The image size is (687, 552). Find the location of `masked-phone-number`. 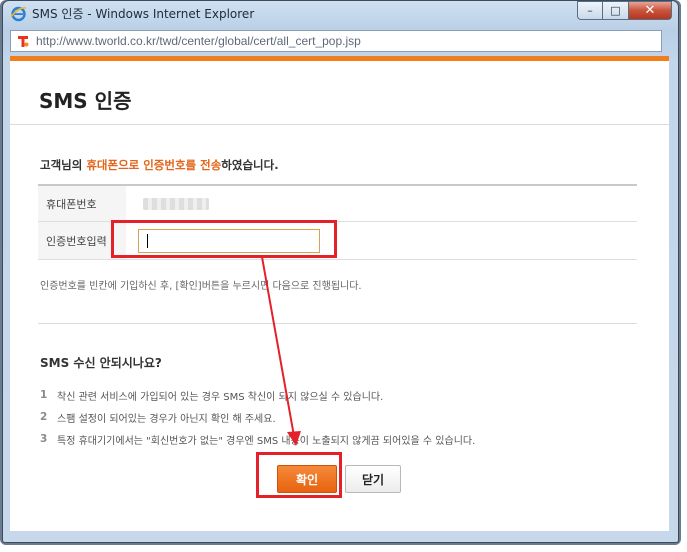

masked-phone-number is located at coordinates (176, 203).